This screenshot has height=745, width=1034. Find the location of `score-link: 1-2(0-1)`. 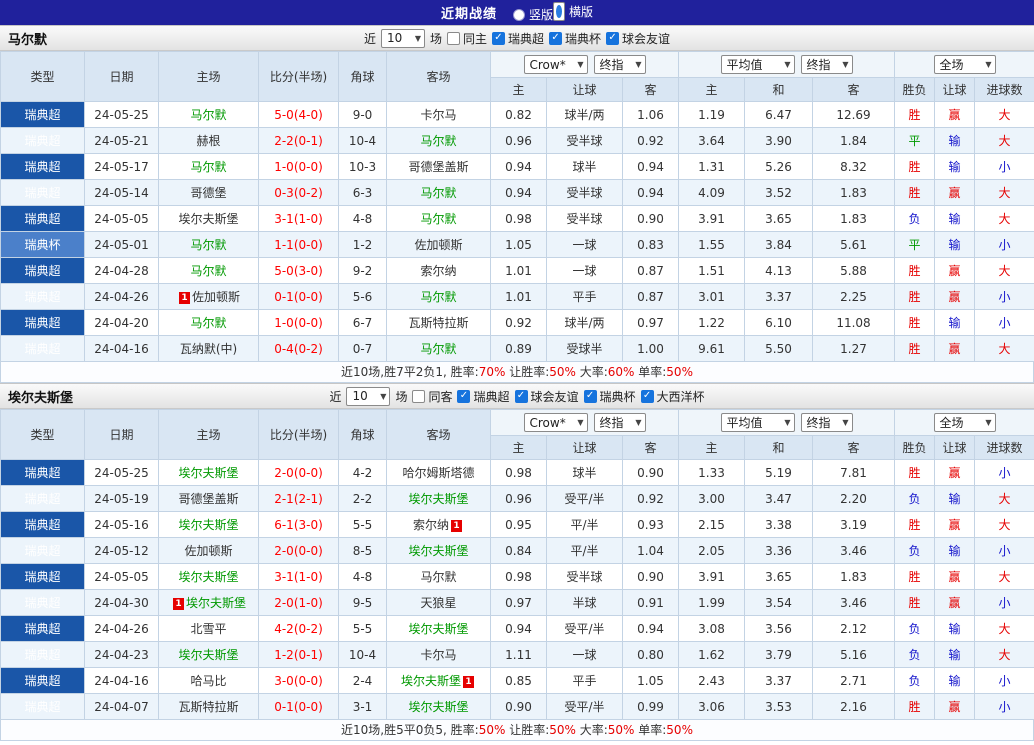

score-link: 1-2(0-1) is located at coordinates (298, 655).